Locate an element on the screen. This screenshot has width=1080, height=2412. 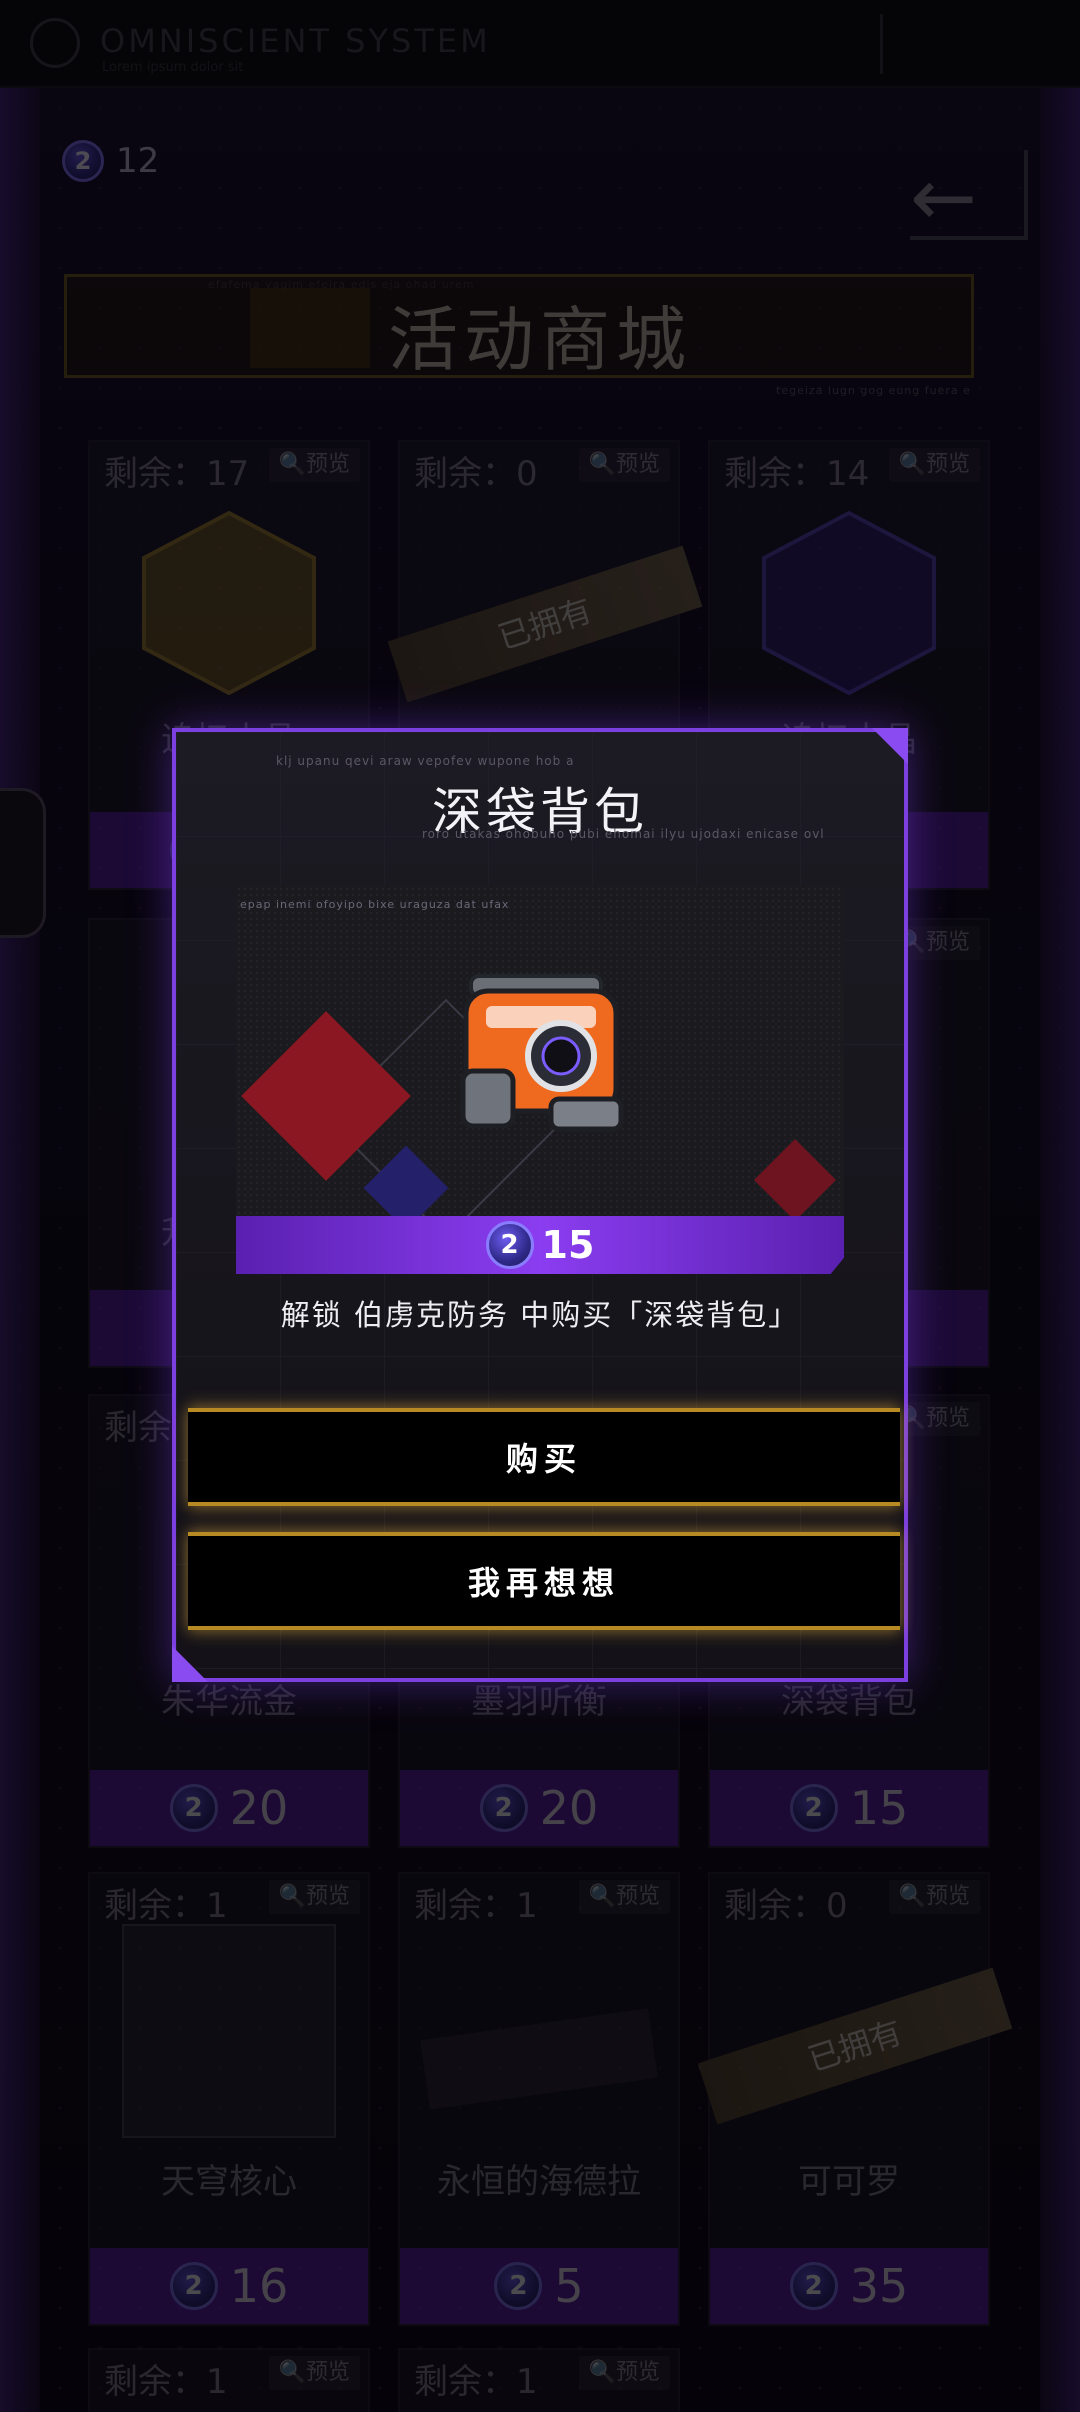
deco-diamond is located at coordinates (795, 1177).